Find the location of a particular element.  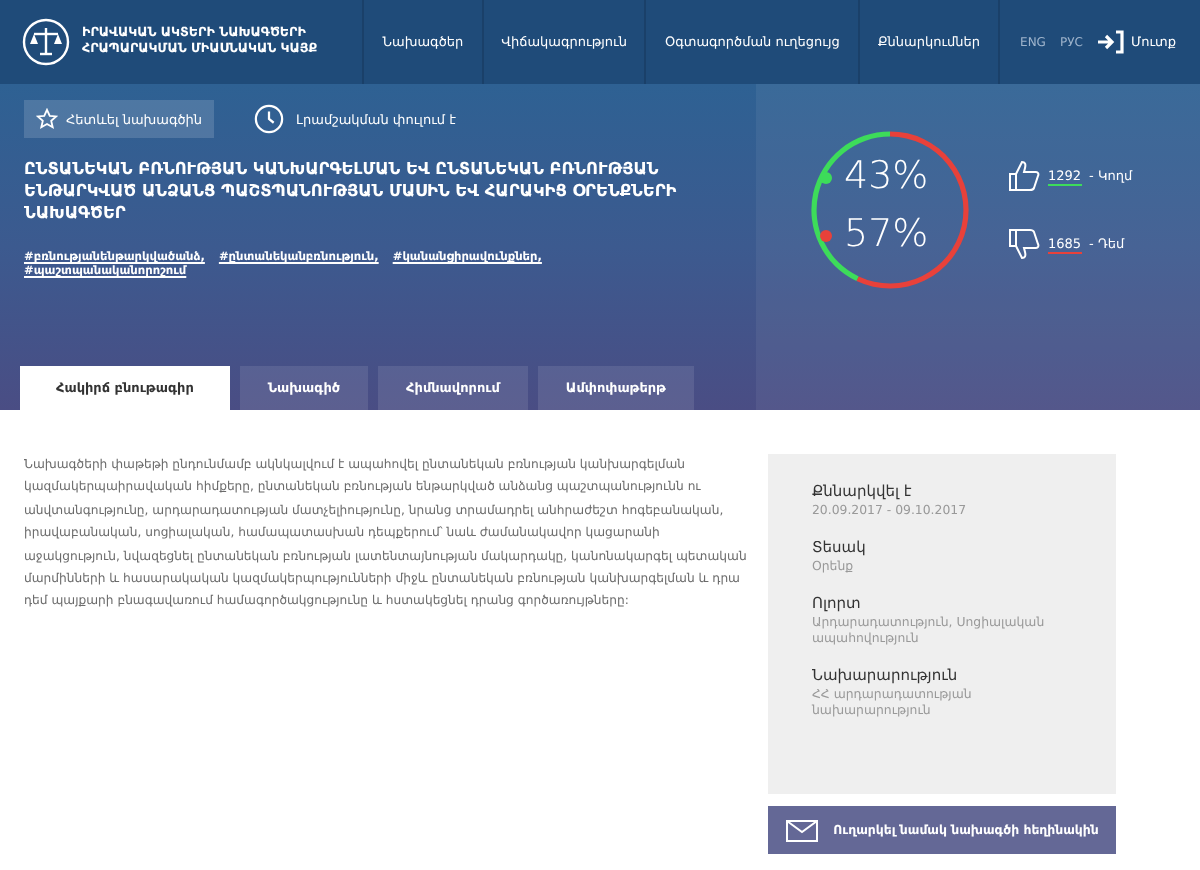

login-icon is located at coordinates (1110, 42).